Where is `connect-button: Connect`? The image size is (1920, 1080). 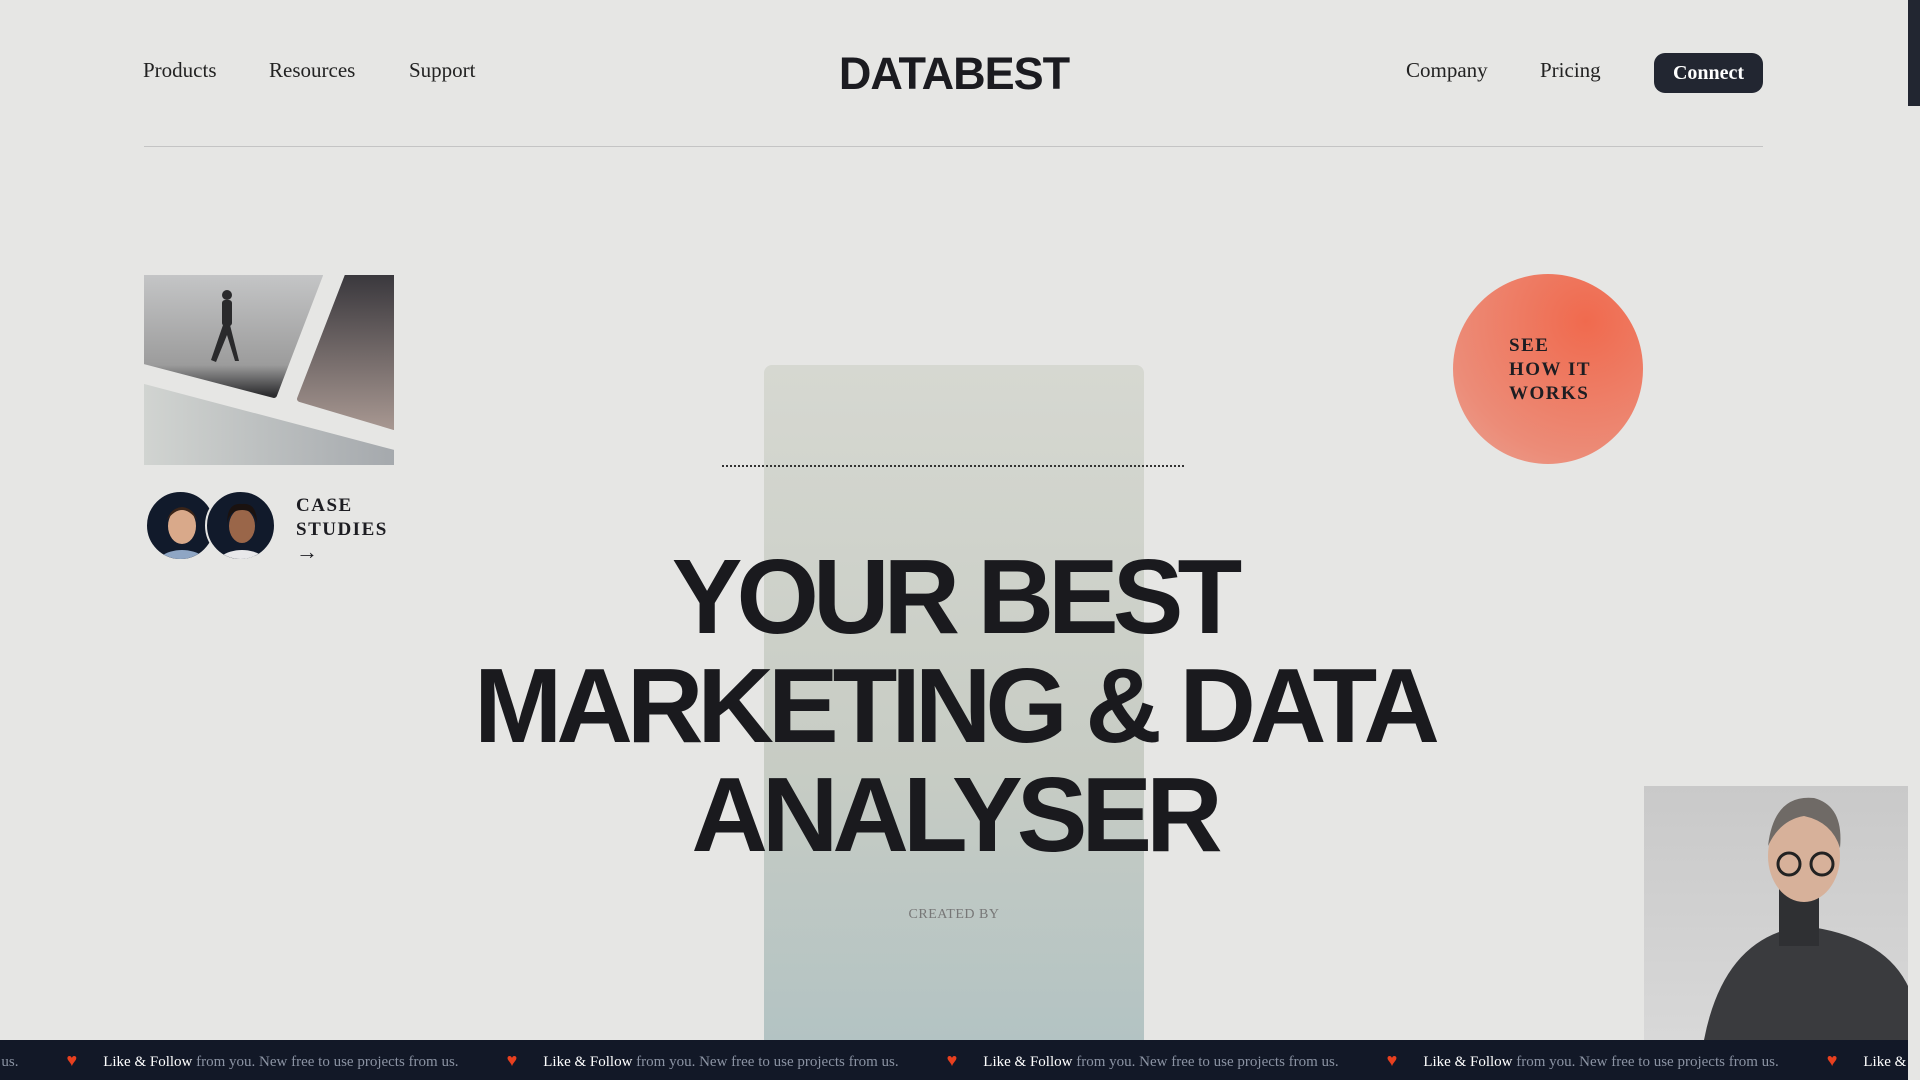
connect-button: Connect is located at coordinates (1708, 73).